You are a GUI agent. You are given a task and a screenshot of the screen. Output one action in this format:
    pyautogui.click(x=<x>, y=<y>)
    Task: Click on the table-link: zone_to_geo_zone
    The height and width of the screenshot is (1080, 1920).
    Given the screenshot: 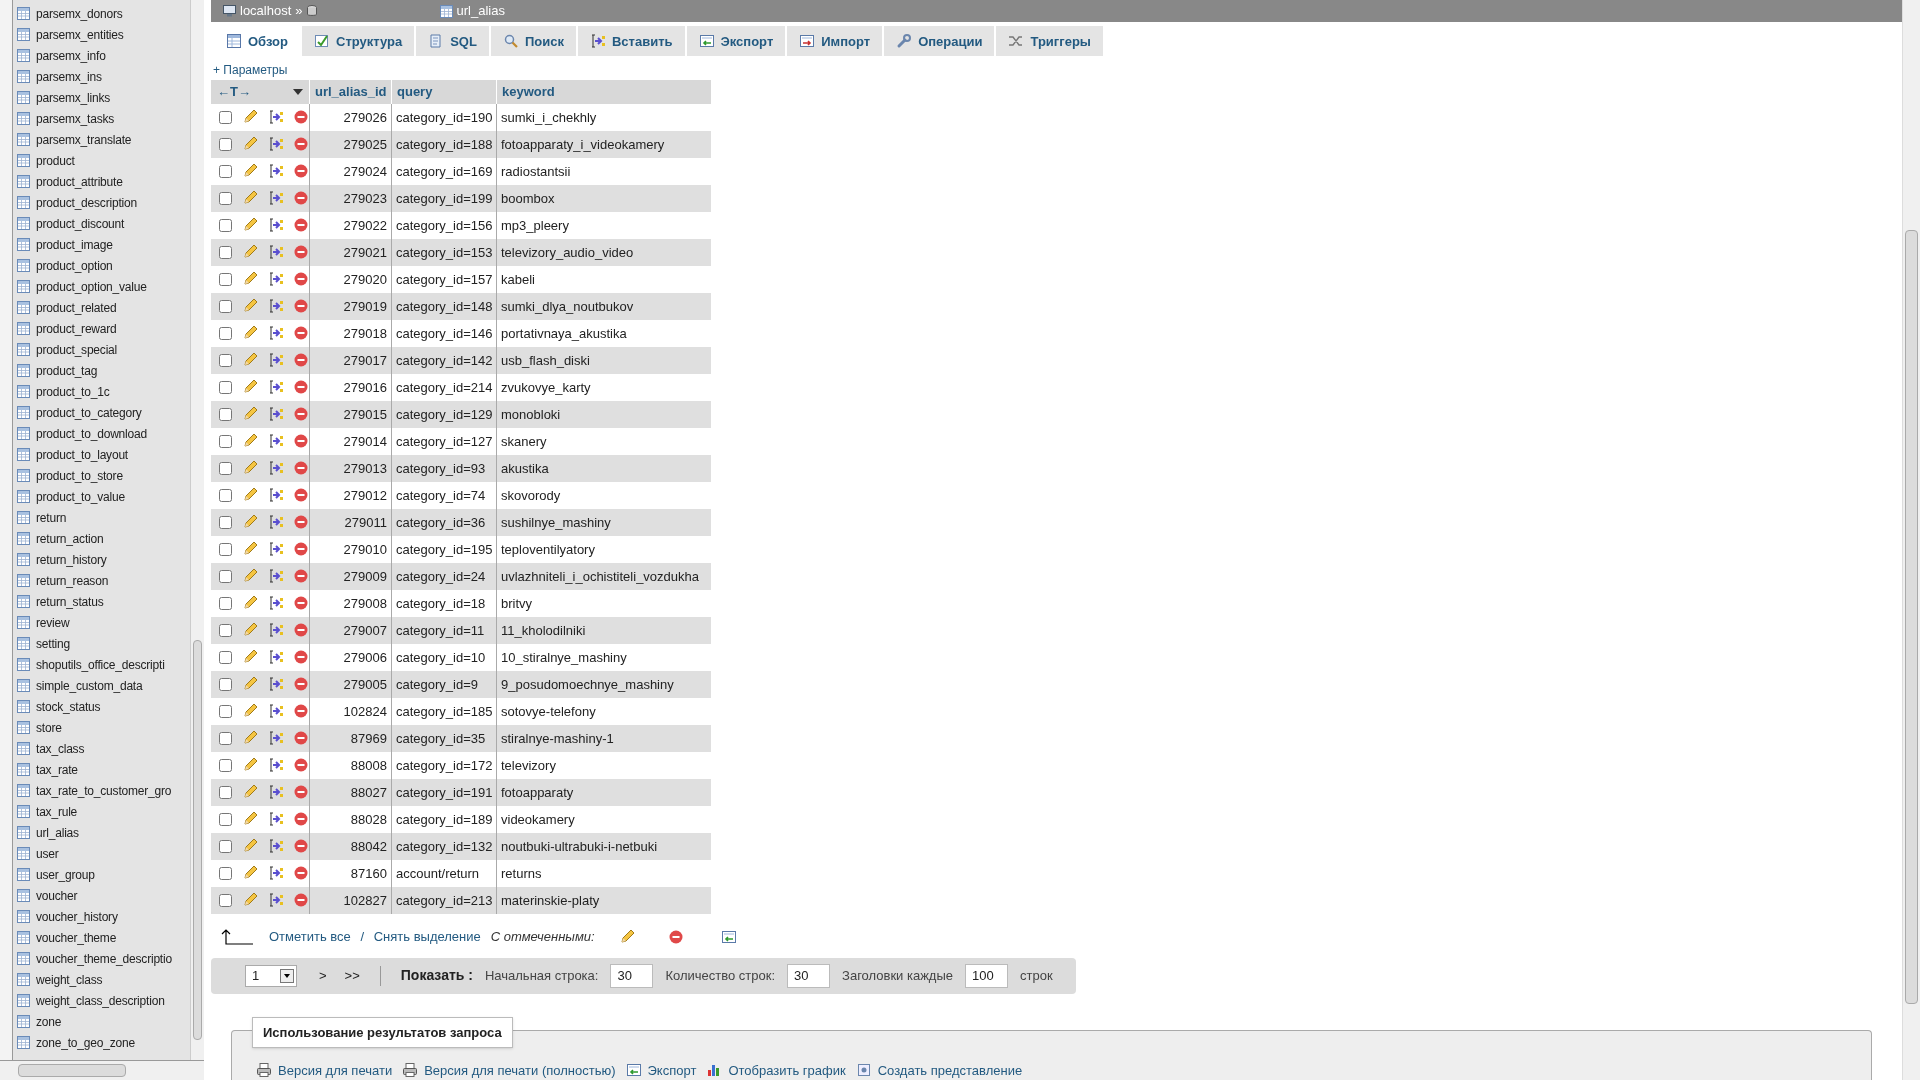 What is the action you would take?
    pyautogui.click(x=85, y=1042)
    